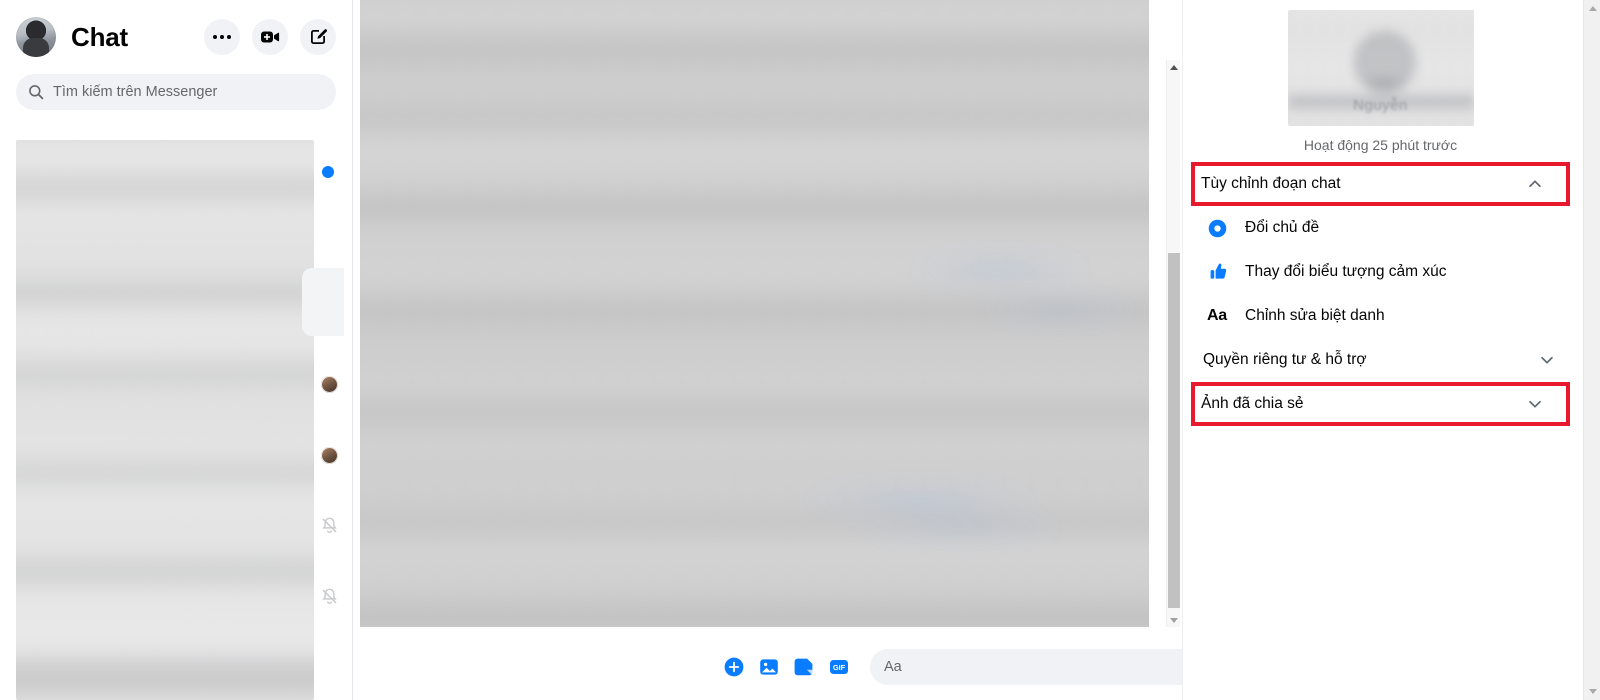 This screenshot has width=1600, height=700. Describe the element at coordinates (1282, 227) in the screenshot. I see `menu-item-change-theme-label: Đổi chủ đề` at that location.